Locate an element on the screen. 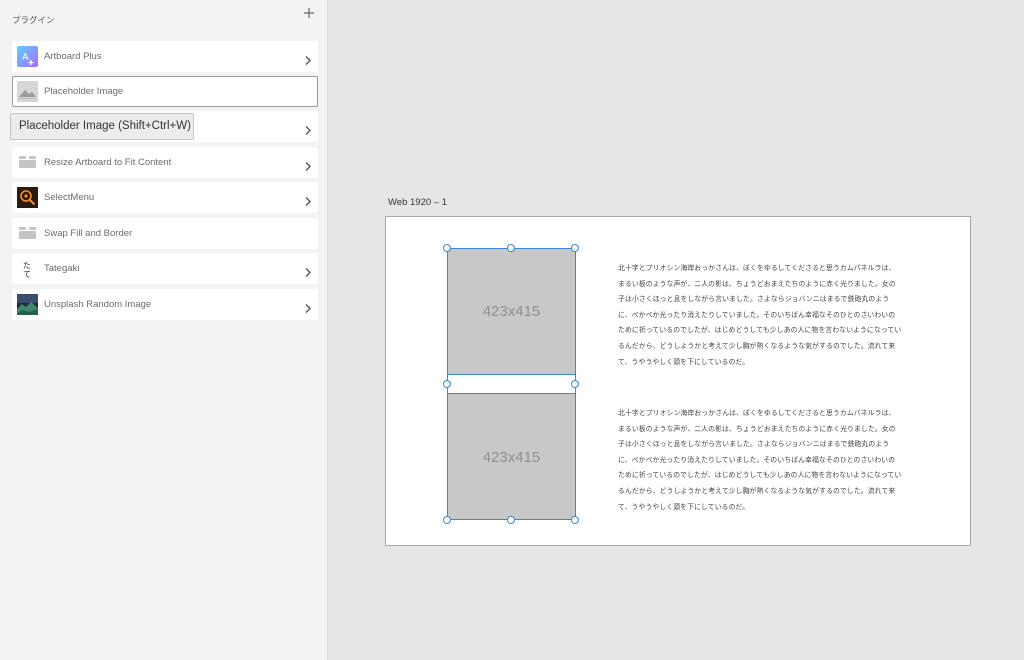  resize-handle-top-left is located at coordinates (447, 248).